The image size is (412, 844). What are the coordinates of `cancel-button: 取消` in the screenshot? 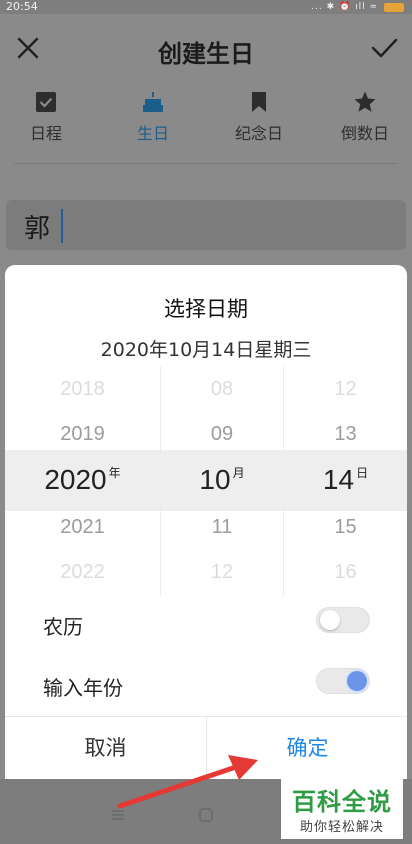 It's located at (105, 748).